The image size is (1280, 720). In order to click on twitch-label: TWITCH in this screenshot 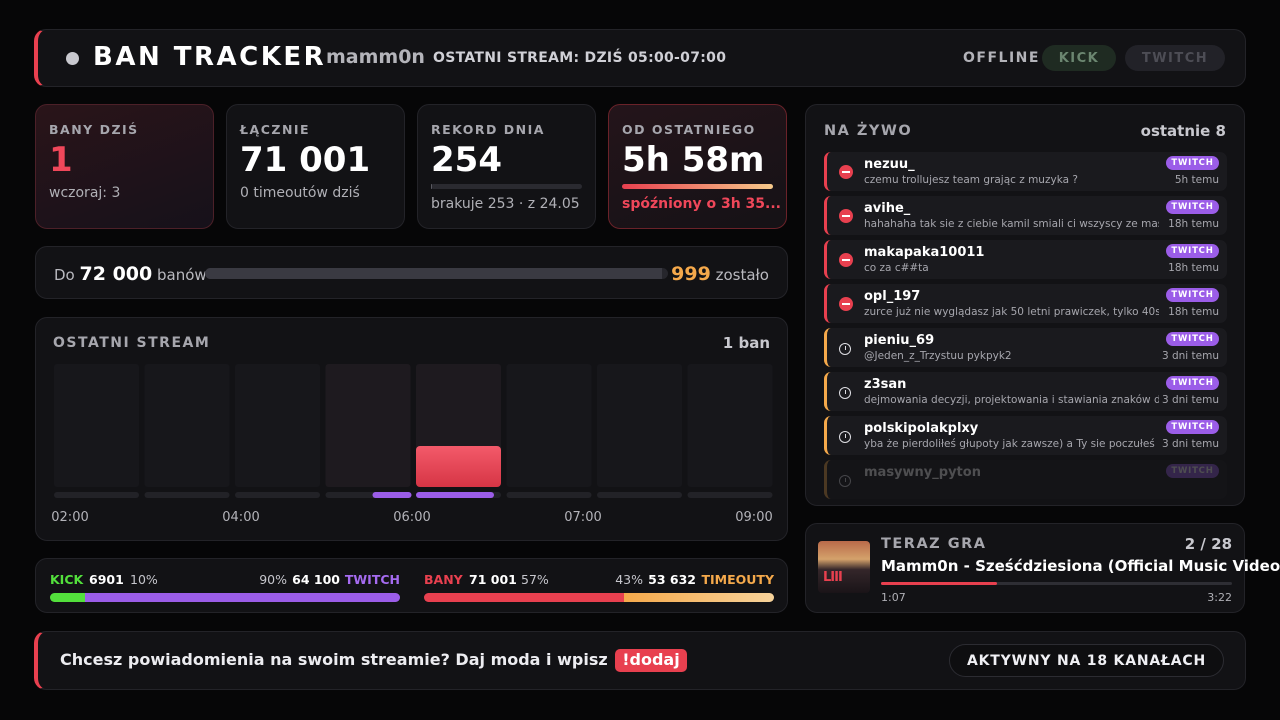, I will do `click(372, 579)`.